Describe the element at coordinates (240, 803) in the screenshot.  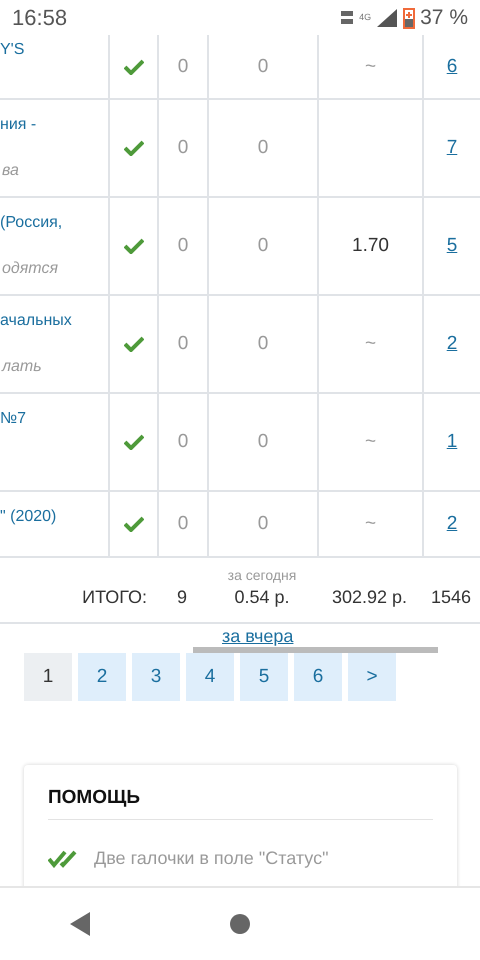
I see `help-title: ПОМОЩЬ` at that location.